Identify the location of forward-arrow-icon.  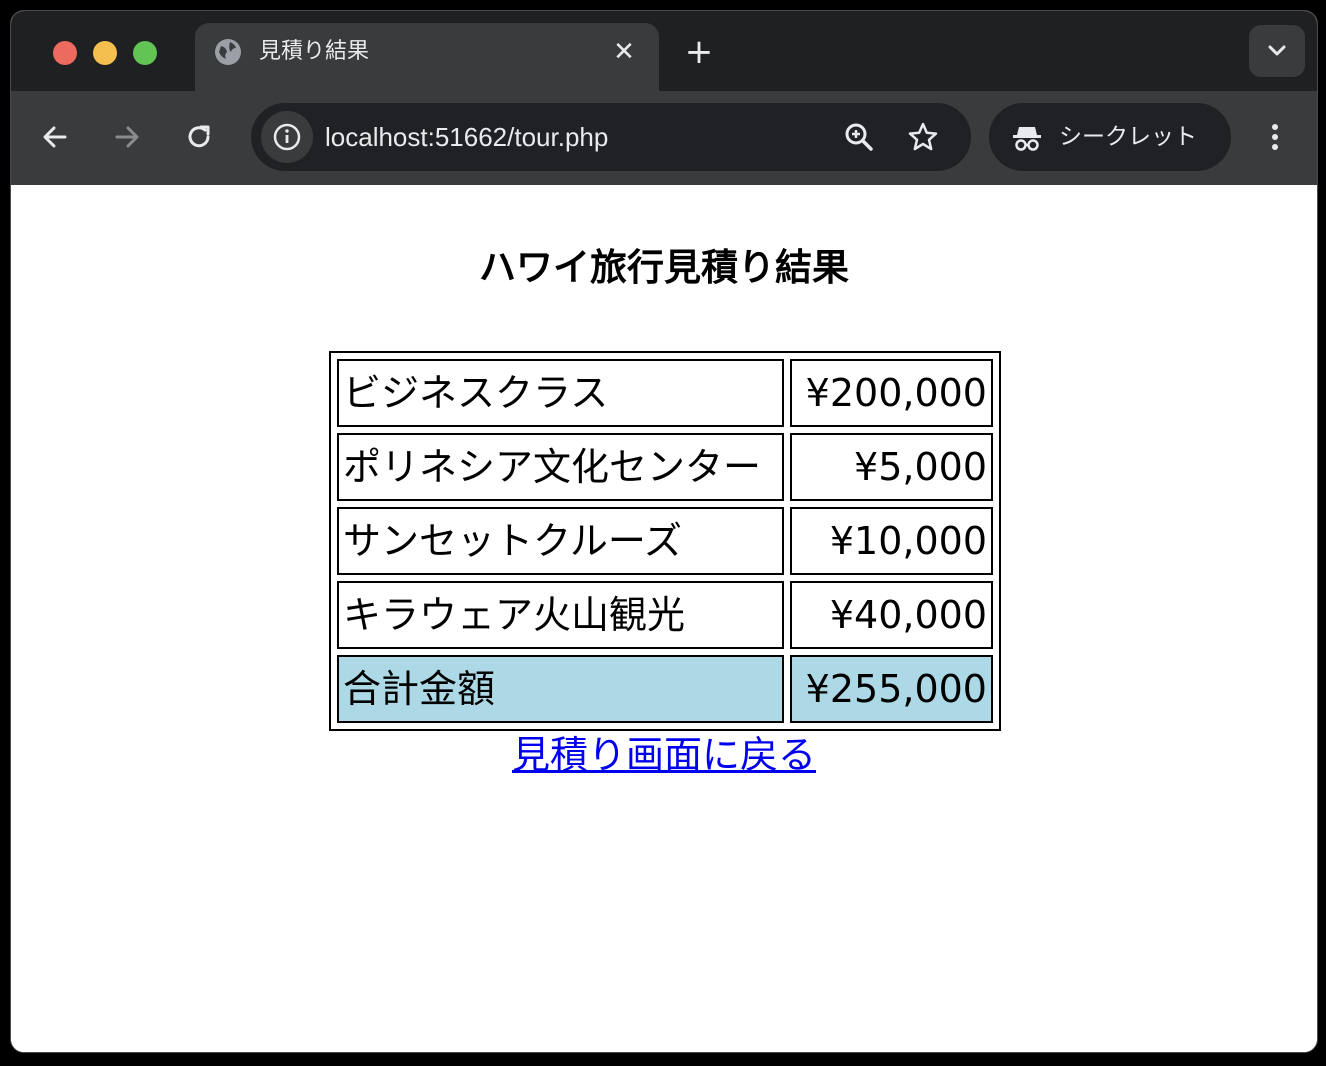
(127, 137).